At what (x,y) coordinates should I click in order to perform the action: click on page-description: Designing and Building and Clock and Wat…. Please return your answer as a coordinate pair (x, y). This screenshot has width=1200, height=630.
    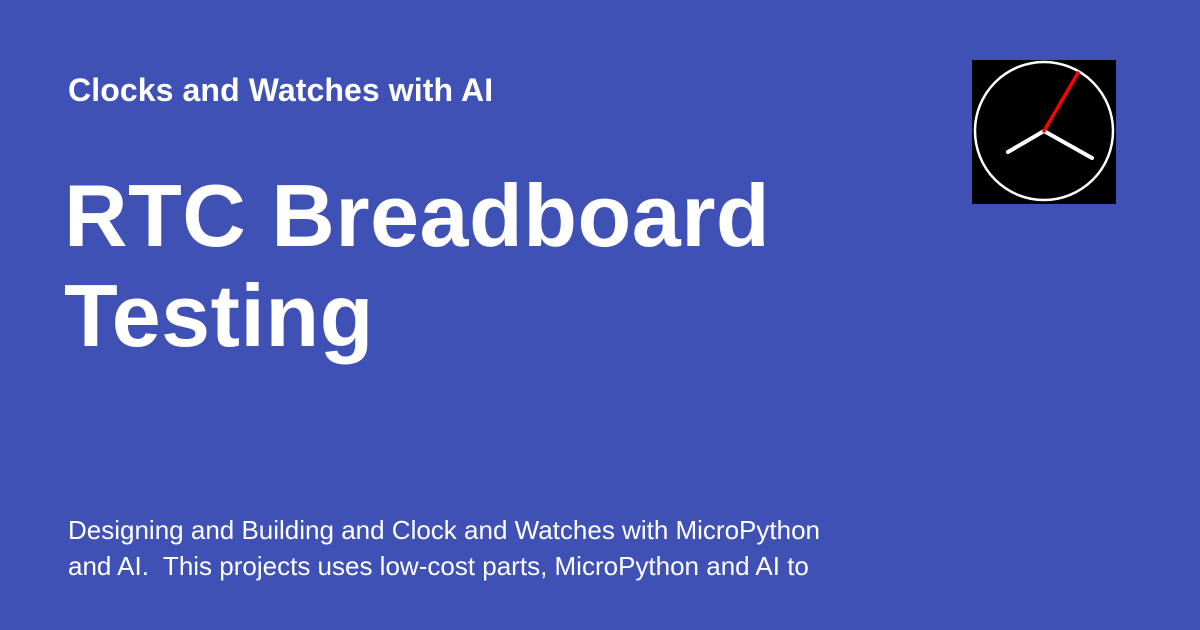
    Looking at the image, I should click on (444, 548).